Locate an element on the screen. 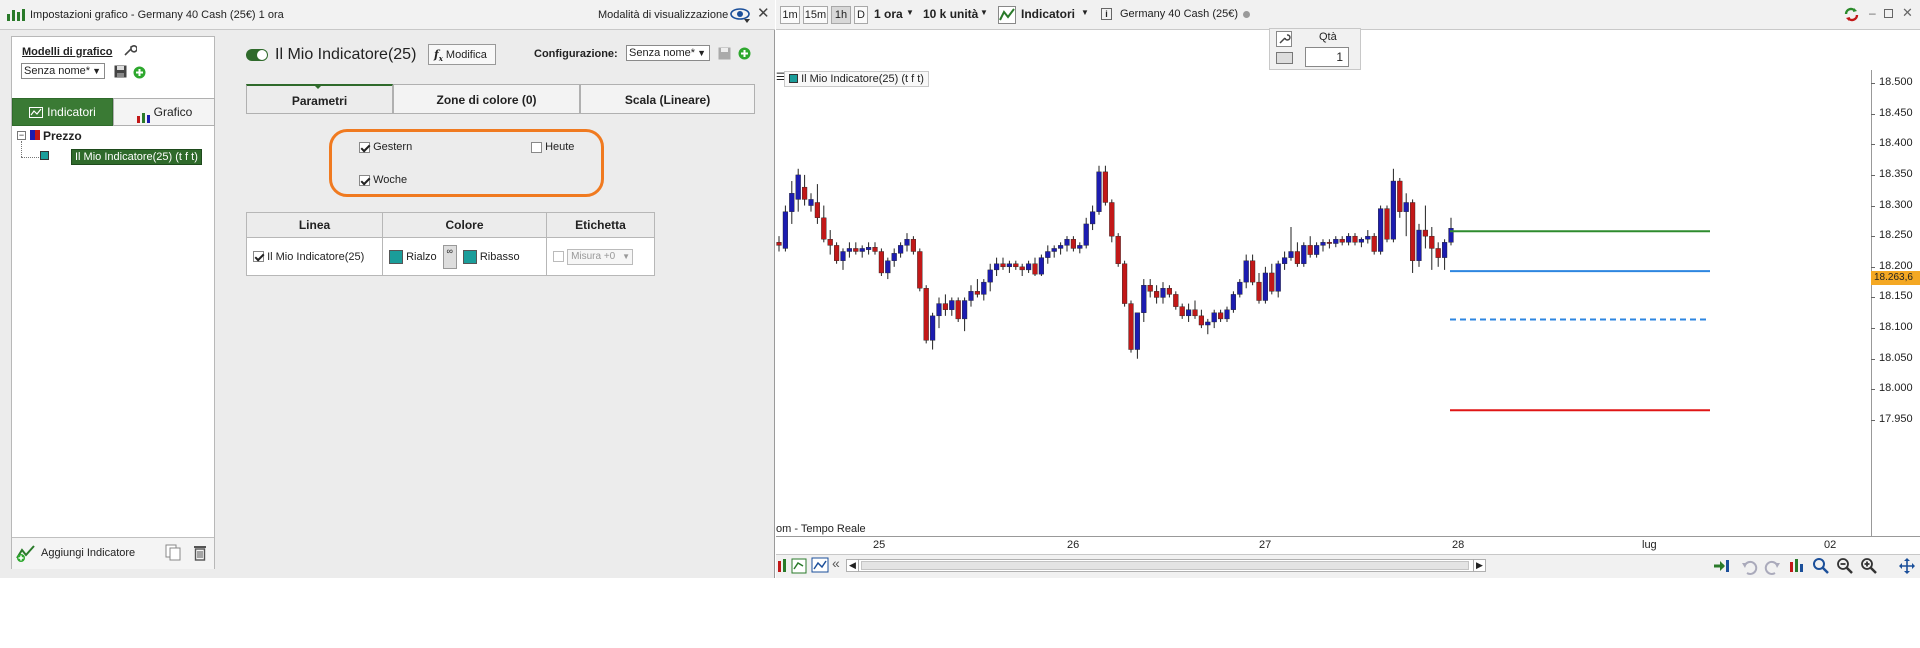 The height and width of the screenshot is (648, 1920). price-tick is located at coordinates (1873, 114).